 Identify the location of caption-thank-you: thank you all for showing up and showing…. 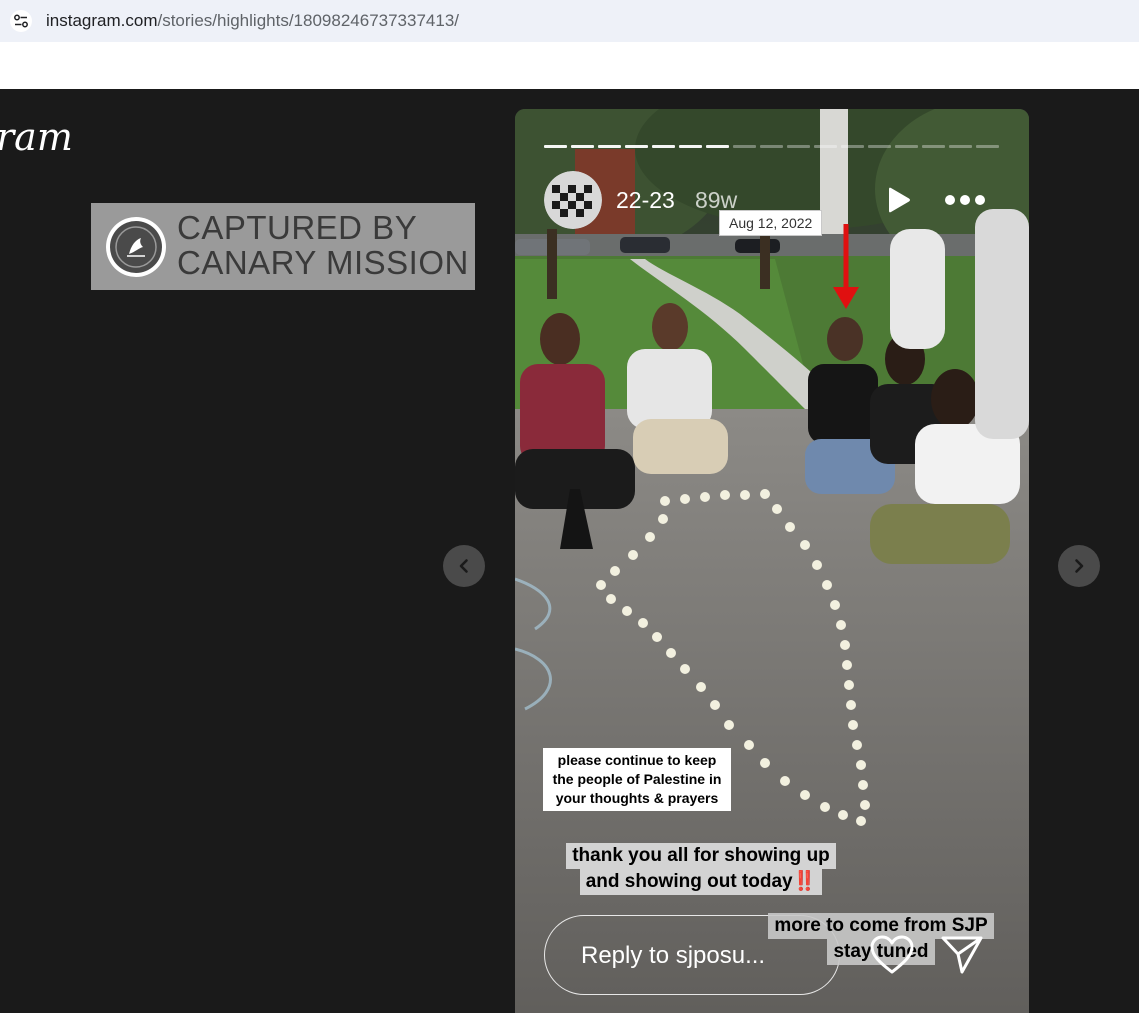
(701, 869).